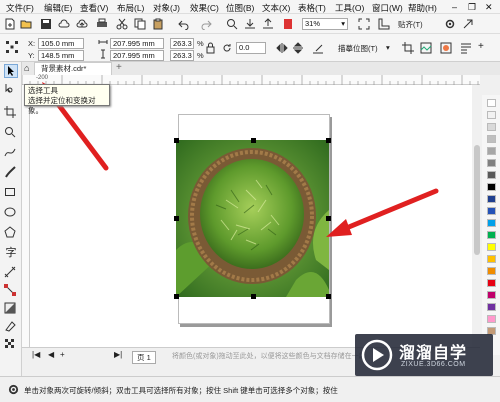  Describe the element at coordinates (11, 233) in the screenshot. I see `polygon-tool` at that location.